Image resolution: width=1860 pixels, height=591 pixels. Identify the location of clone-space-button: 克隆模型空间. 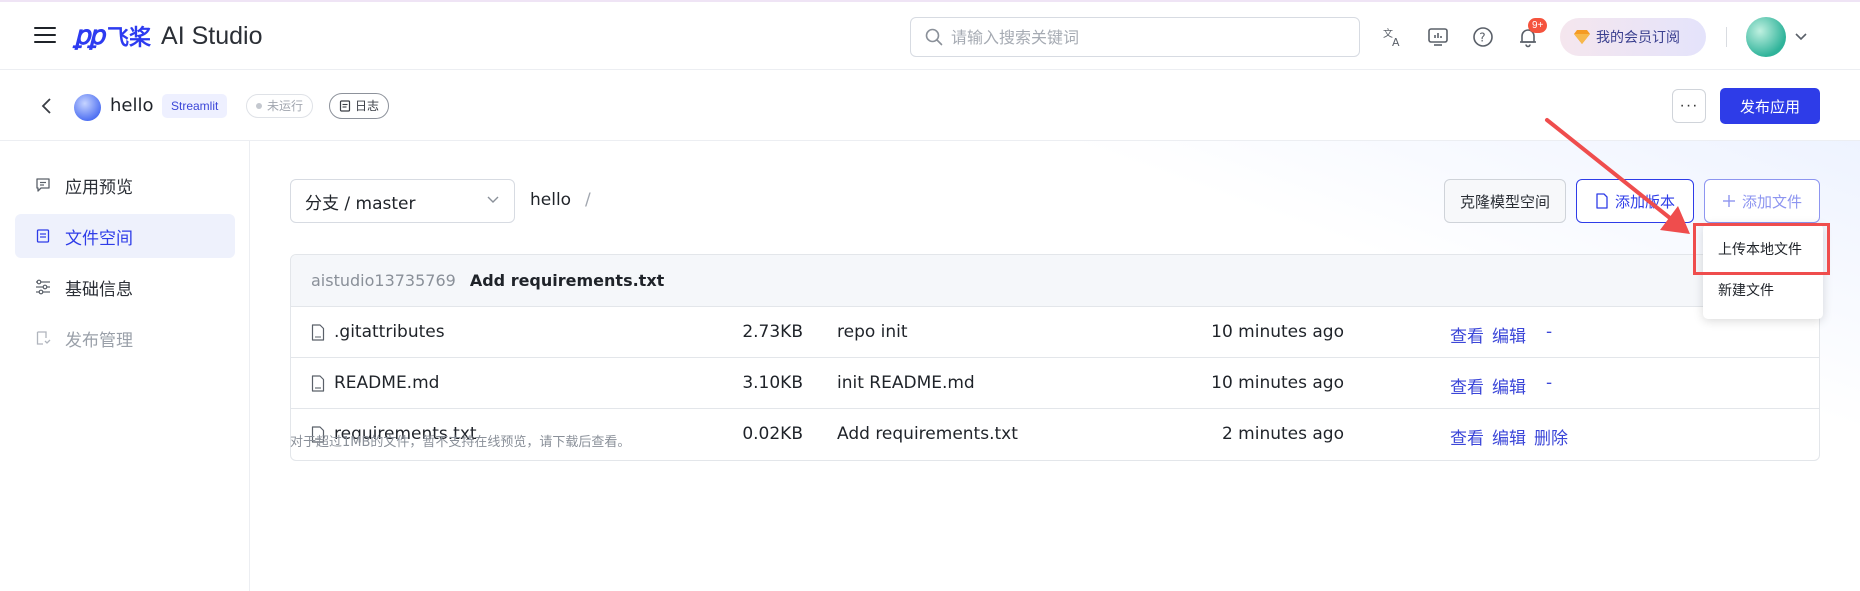
(1505, 201).